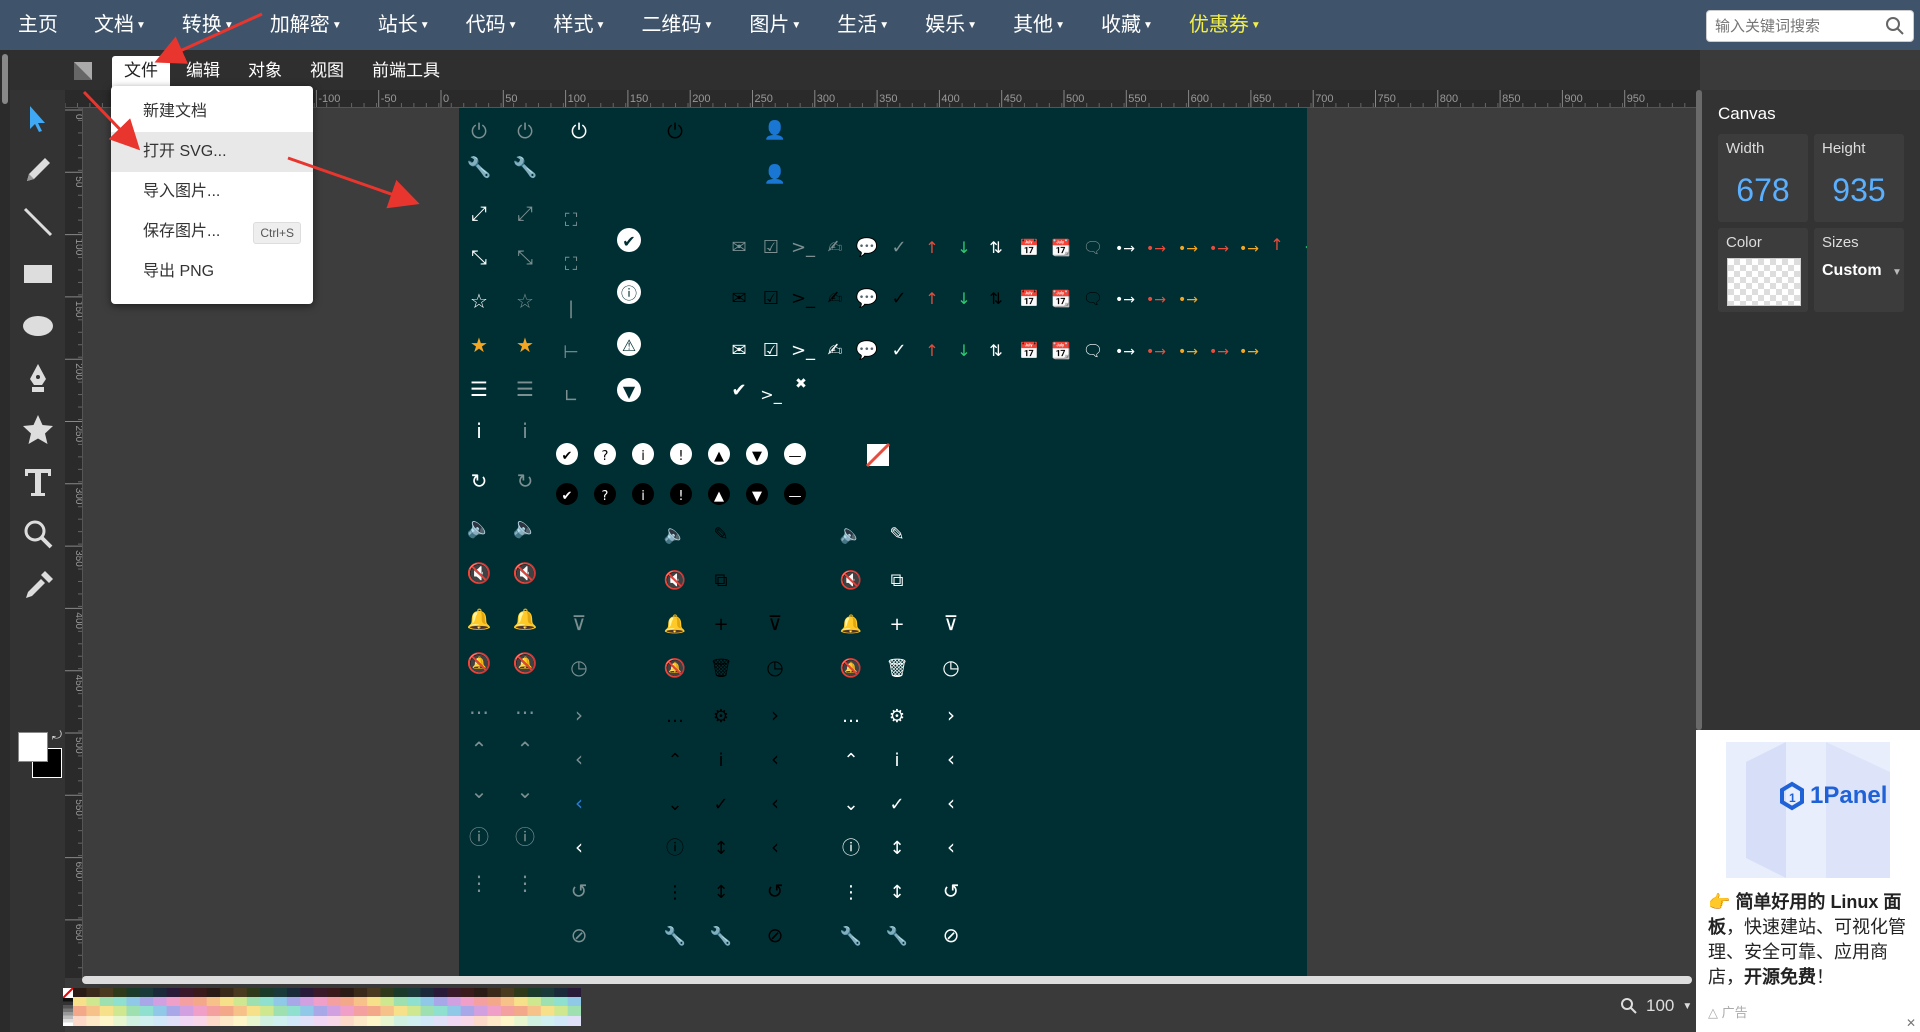 This screenshot has width=1920, height=1032. What do you see at coordinates (38, 274) in the screenshot?
I see `rectangle-tool-icon` at bounding box center [38, 274].